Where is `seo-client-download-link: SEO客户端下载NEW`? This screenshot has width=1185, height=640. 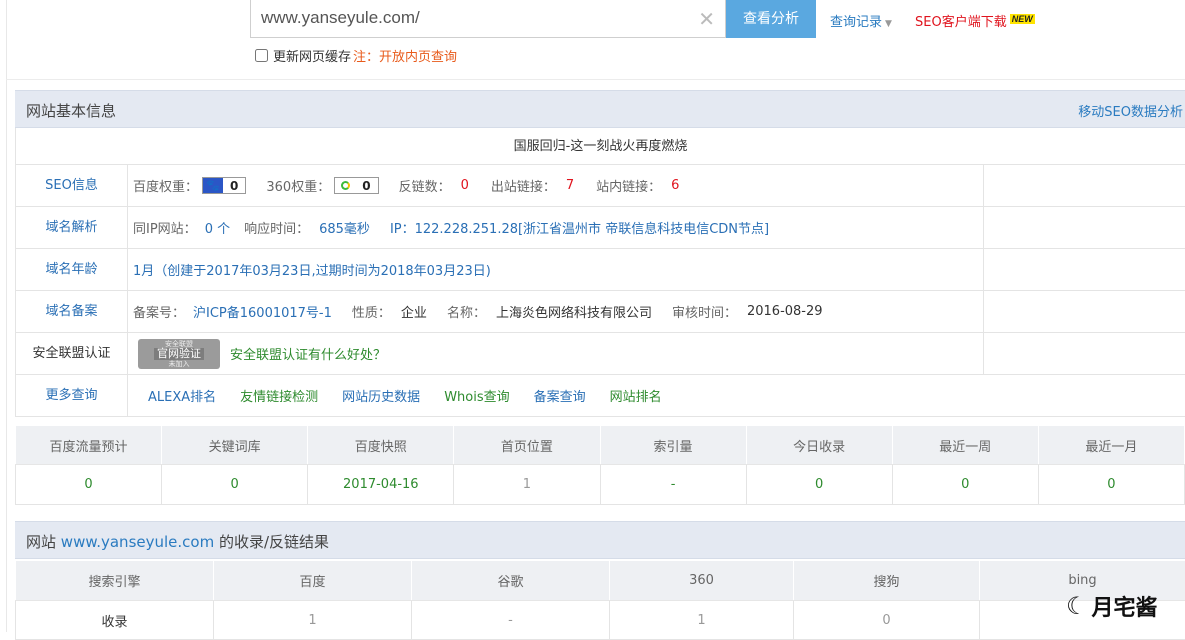 seo-client-download-link: SEO客户端下载NEW is located at coordinates (975, 20).